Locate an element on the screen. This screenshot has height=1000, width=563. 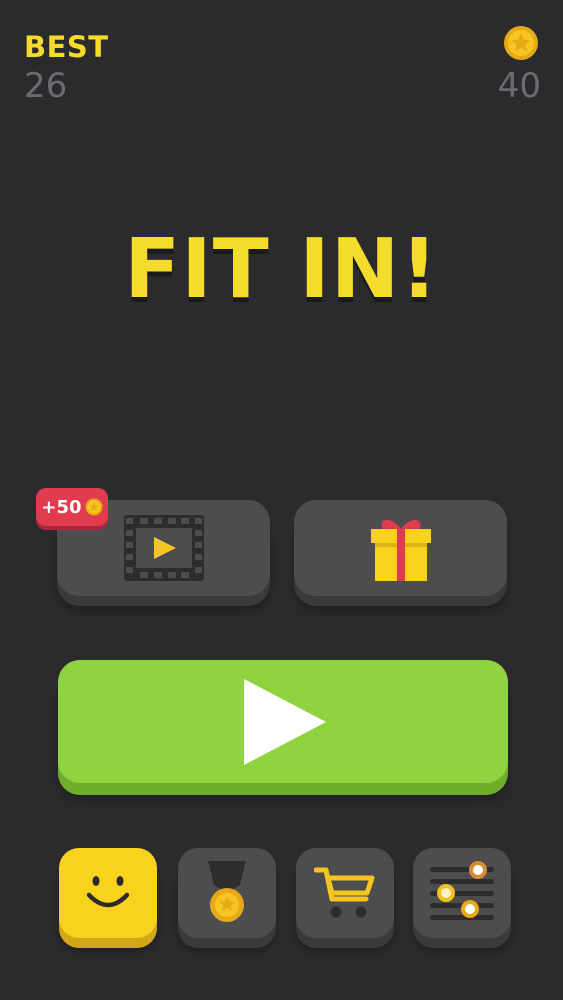
play-icon is located at coordinates (285, 721).